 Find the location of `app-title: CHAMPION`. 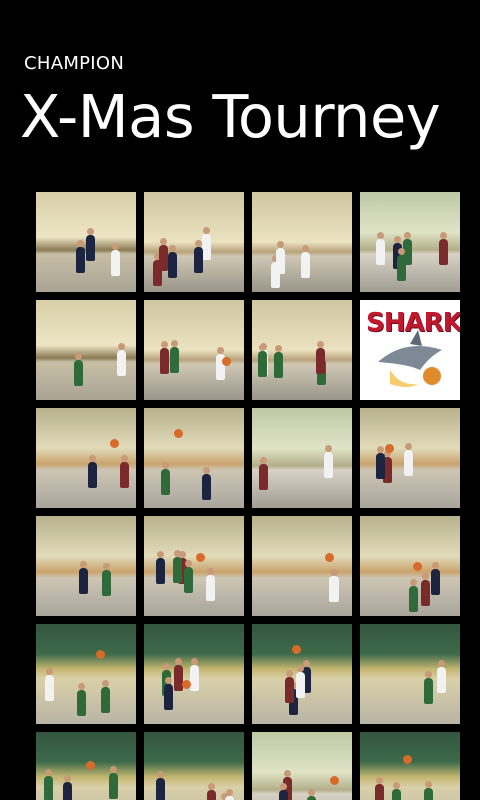

app-title: CHAMPION is located at coordinates (74, 63).